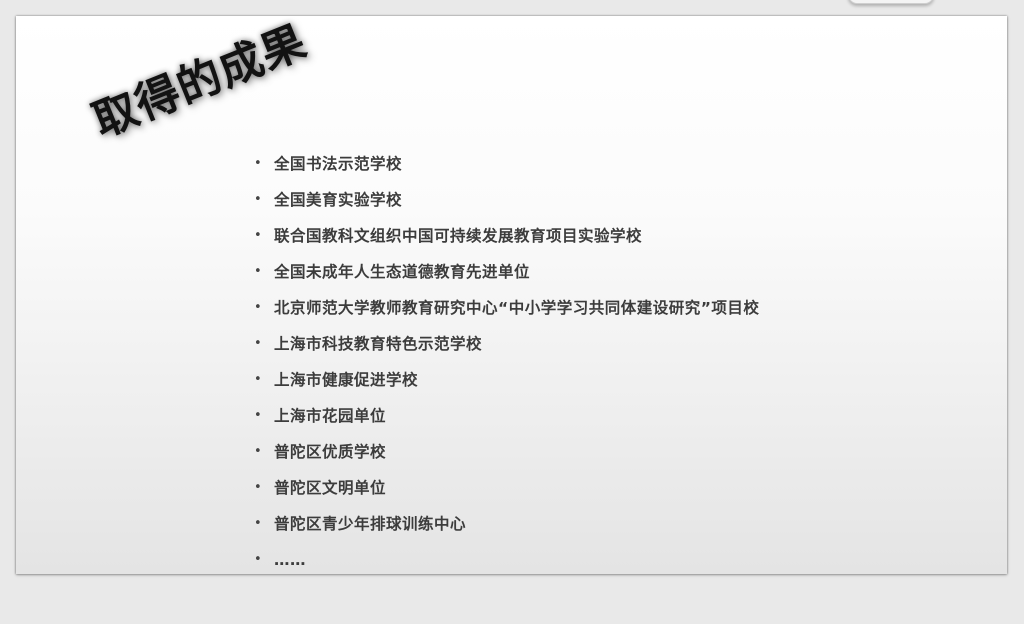  I want to click on list-item-text: 联合国教科文组织中国可持续发展教育项目实验学校, so click(458, 236).